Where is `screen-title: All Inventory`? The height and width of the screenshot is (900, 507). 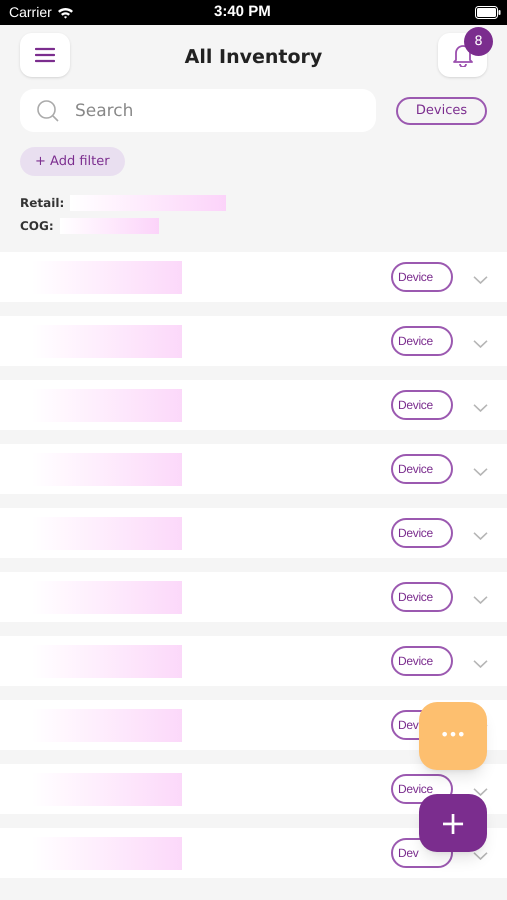
screen-title: All Inventory is located at coordinates (254, 57).